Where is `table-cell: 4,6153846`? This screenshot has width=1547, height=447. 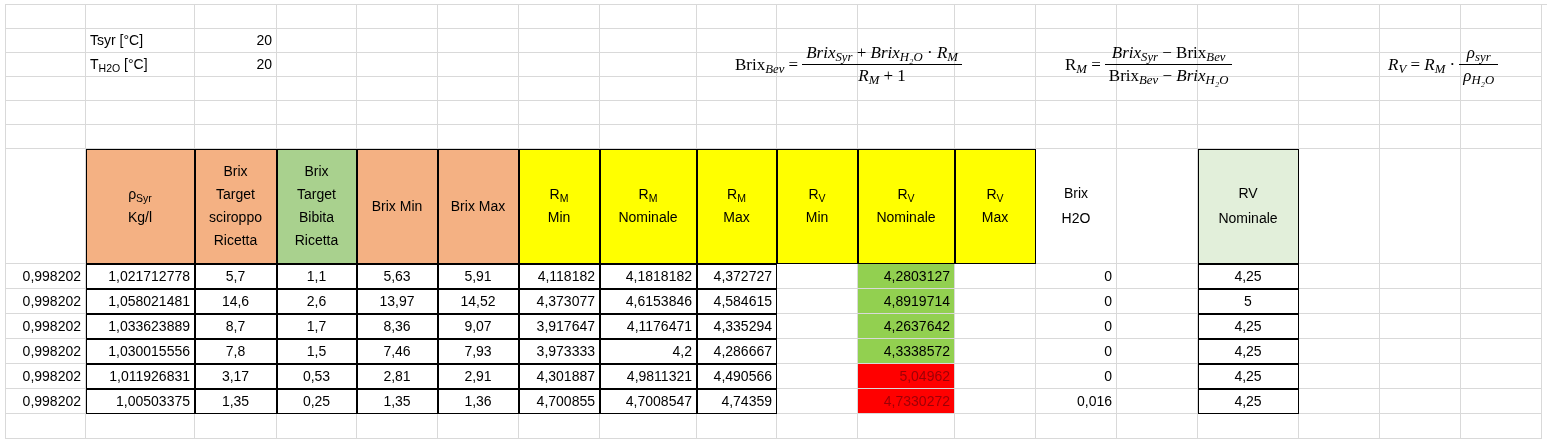 table-cell: 4,6153846 is located at coordinates (648, 301).